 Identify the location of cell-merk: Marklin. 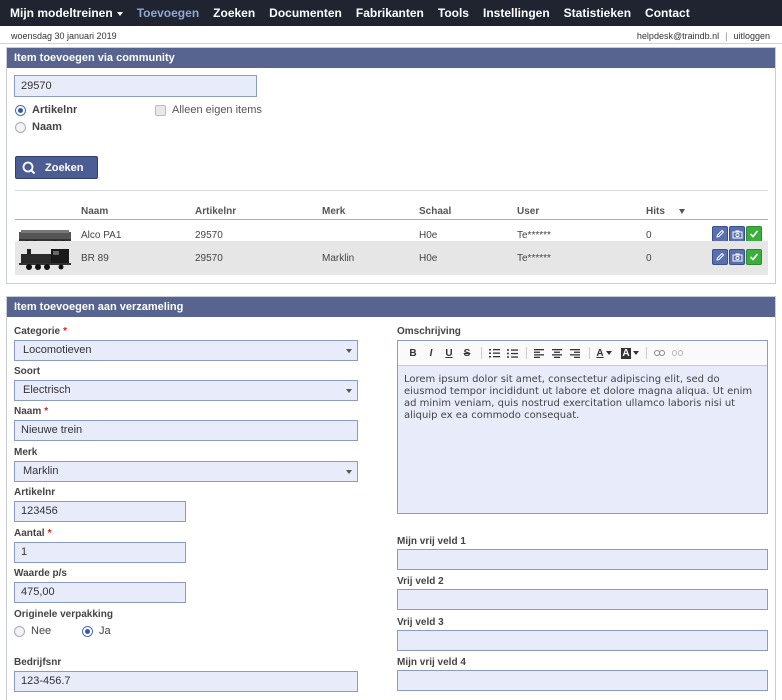
(338, 258).